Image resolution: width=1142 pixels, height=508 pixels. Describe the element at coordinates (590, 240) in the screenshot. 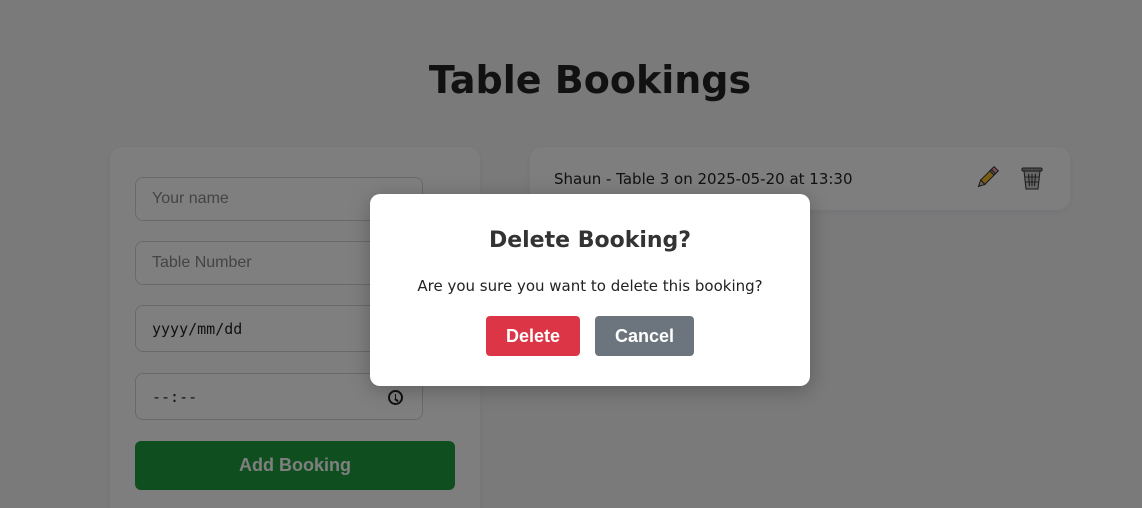

I see `dialog-title: Delete Booking?` at that location.